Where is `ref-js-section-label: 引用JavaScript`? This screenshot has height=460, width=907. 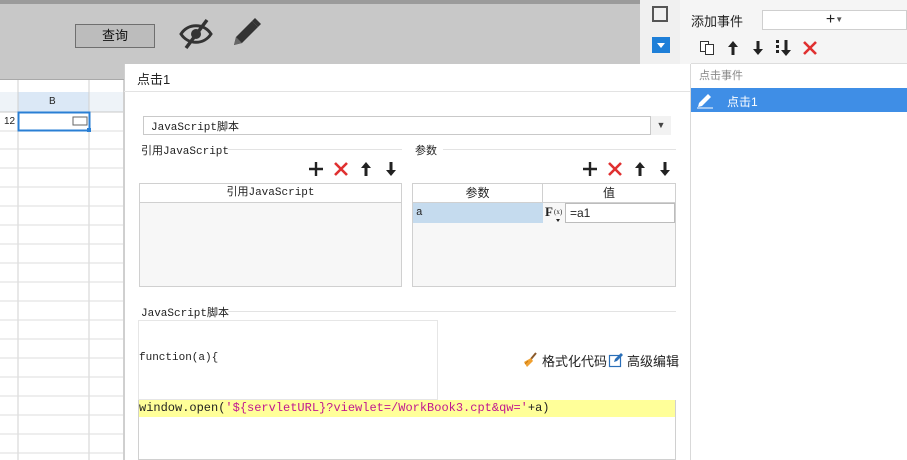
ref-js-section-label: 引用JavaScript is located at coordinates (185, 152).